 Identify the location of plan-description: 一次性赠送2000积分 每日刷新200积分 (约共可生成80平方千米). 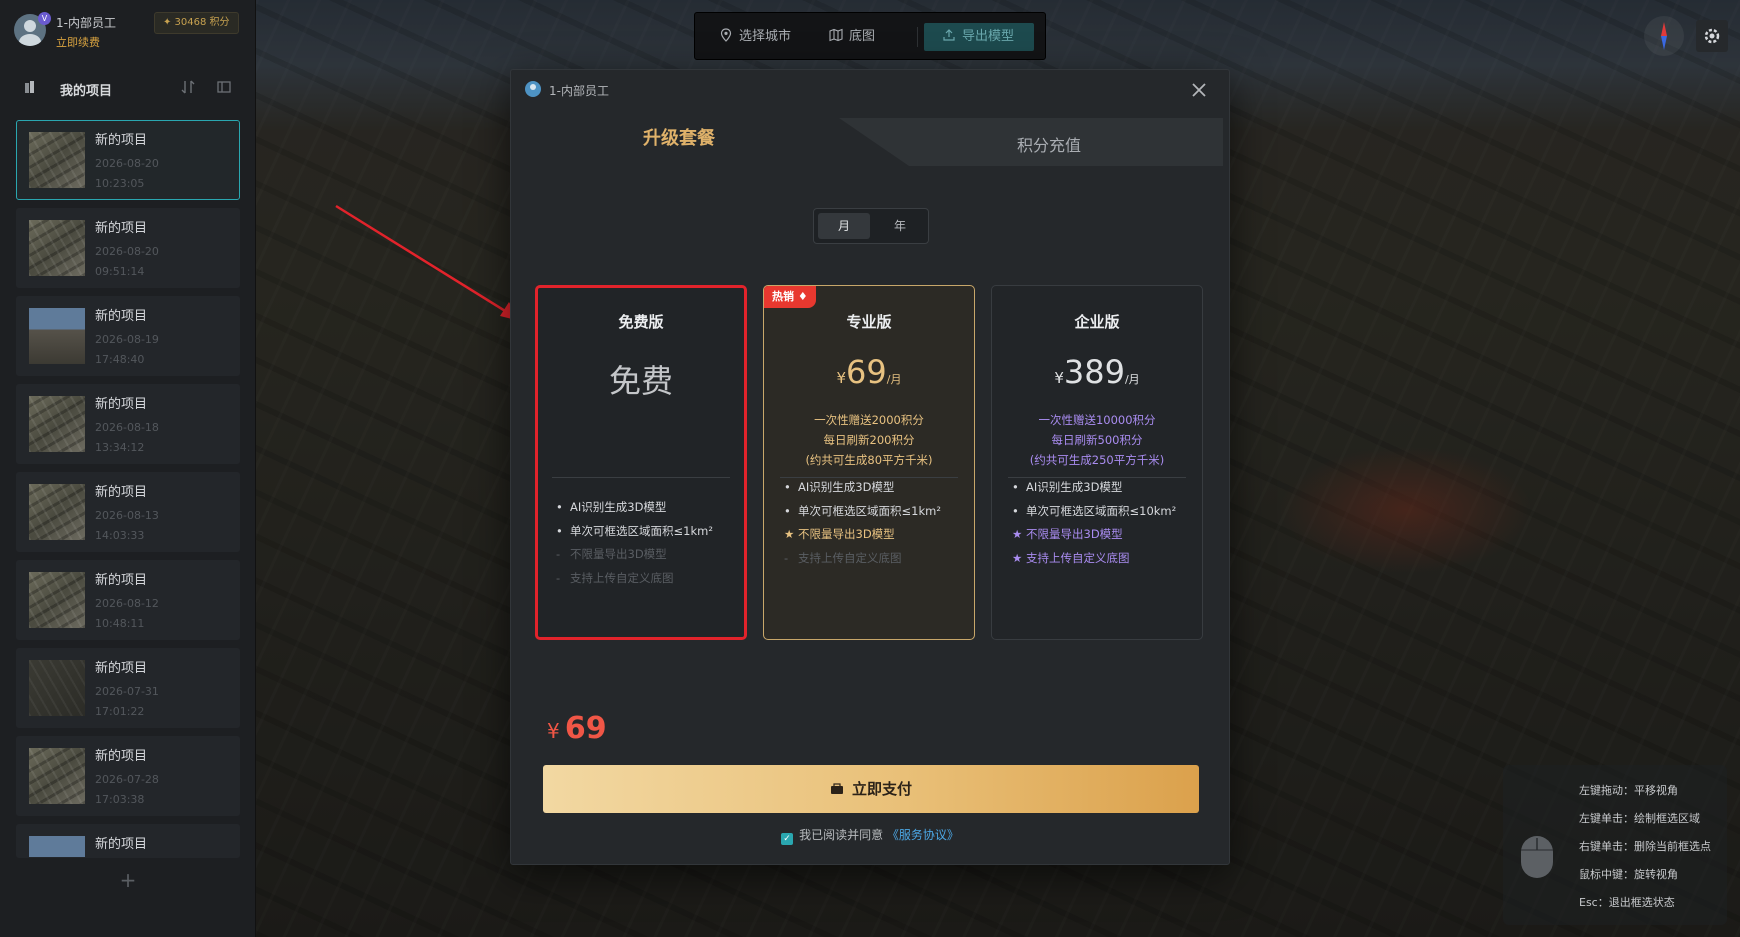
(869, 440).